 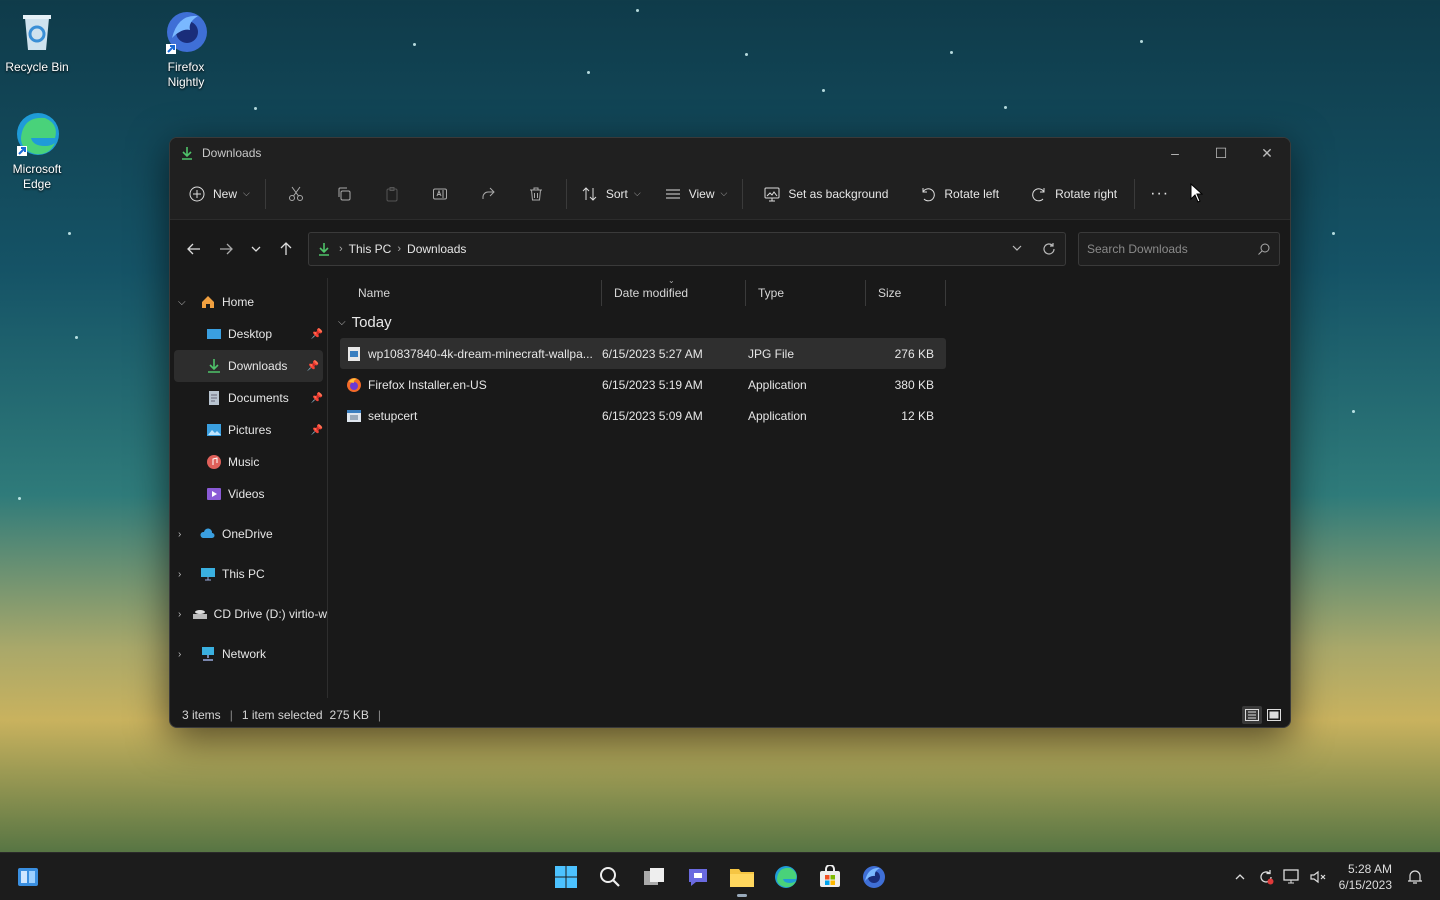 I want to click on window-title: Downloads, so click(x=232, y=153).